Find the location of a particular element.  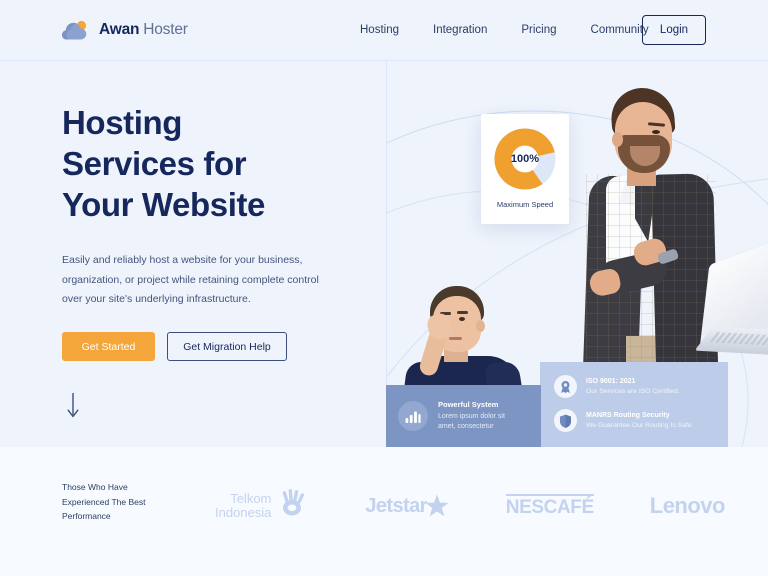

client-logo-nescafe: NESCAFÉ is located at coordinates (549, 506).